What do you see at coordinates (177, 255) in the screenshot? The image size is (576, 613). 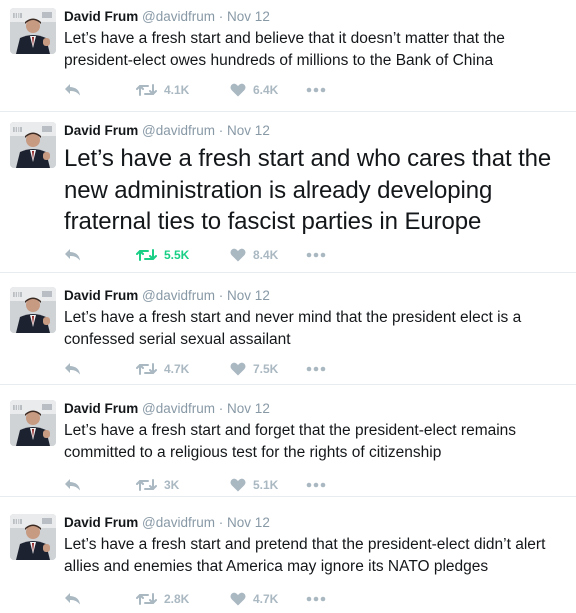 I see `retweet-count: 5.5K` at bounding box center [177, 255].